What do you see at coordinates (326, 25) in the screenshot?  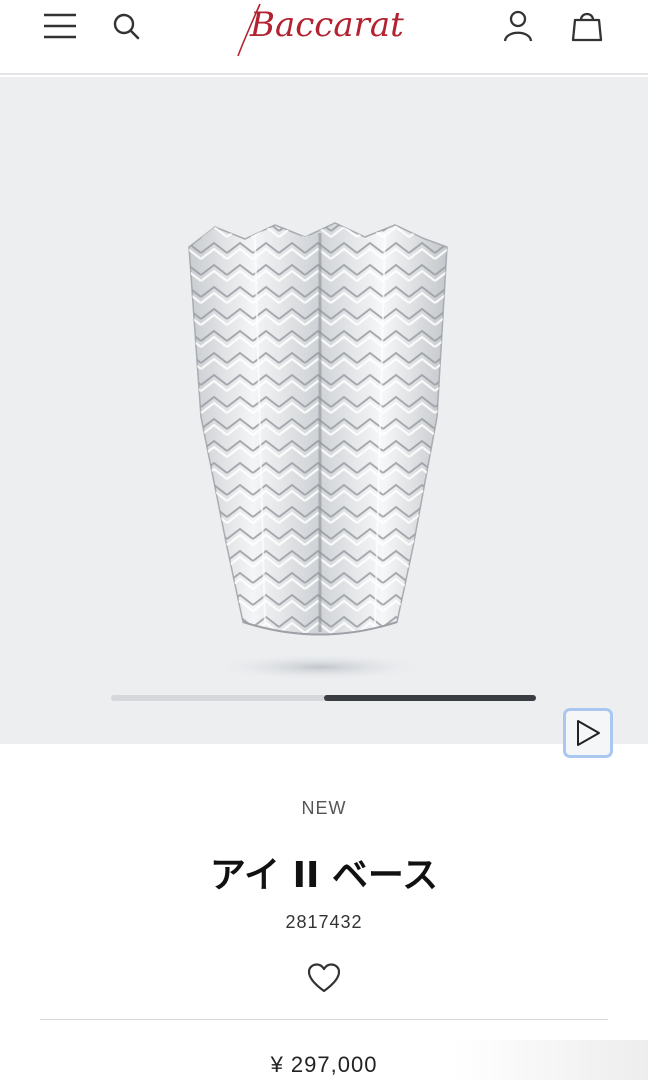 I see `brand-logo-text: Baccarat` at bounding box center [326, 25].